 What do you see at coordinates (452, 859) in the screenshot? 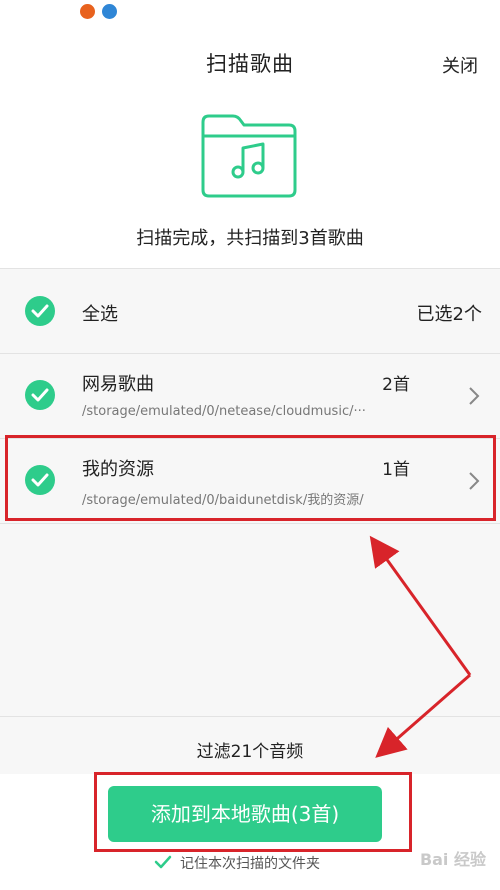
I see `watermark: Bai 经验` at bounding box center [452, 859].